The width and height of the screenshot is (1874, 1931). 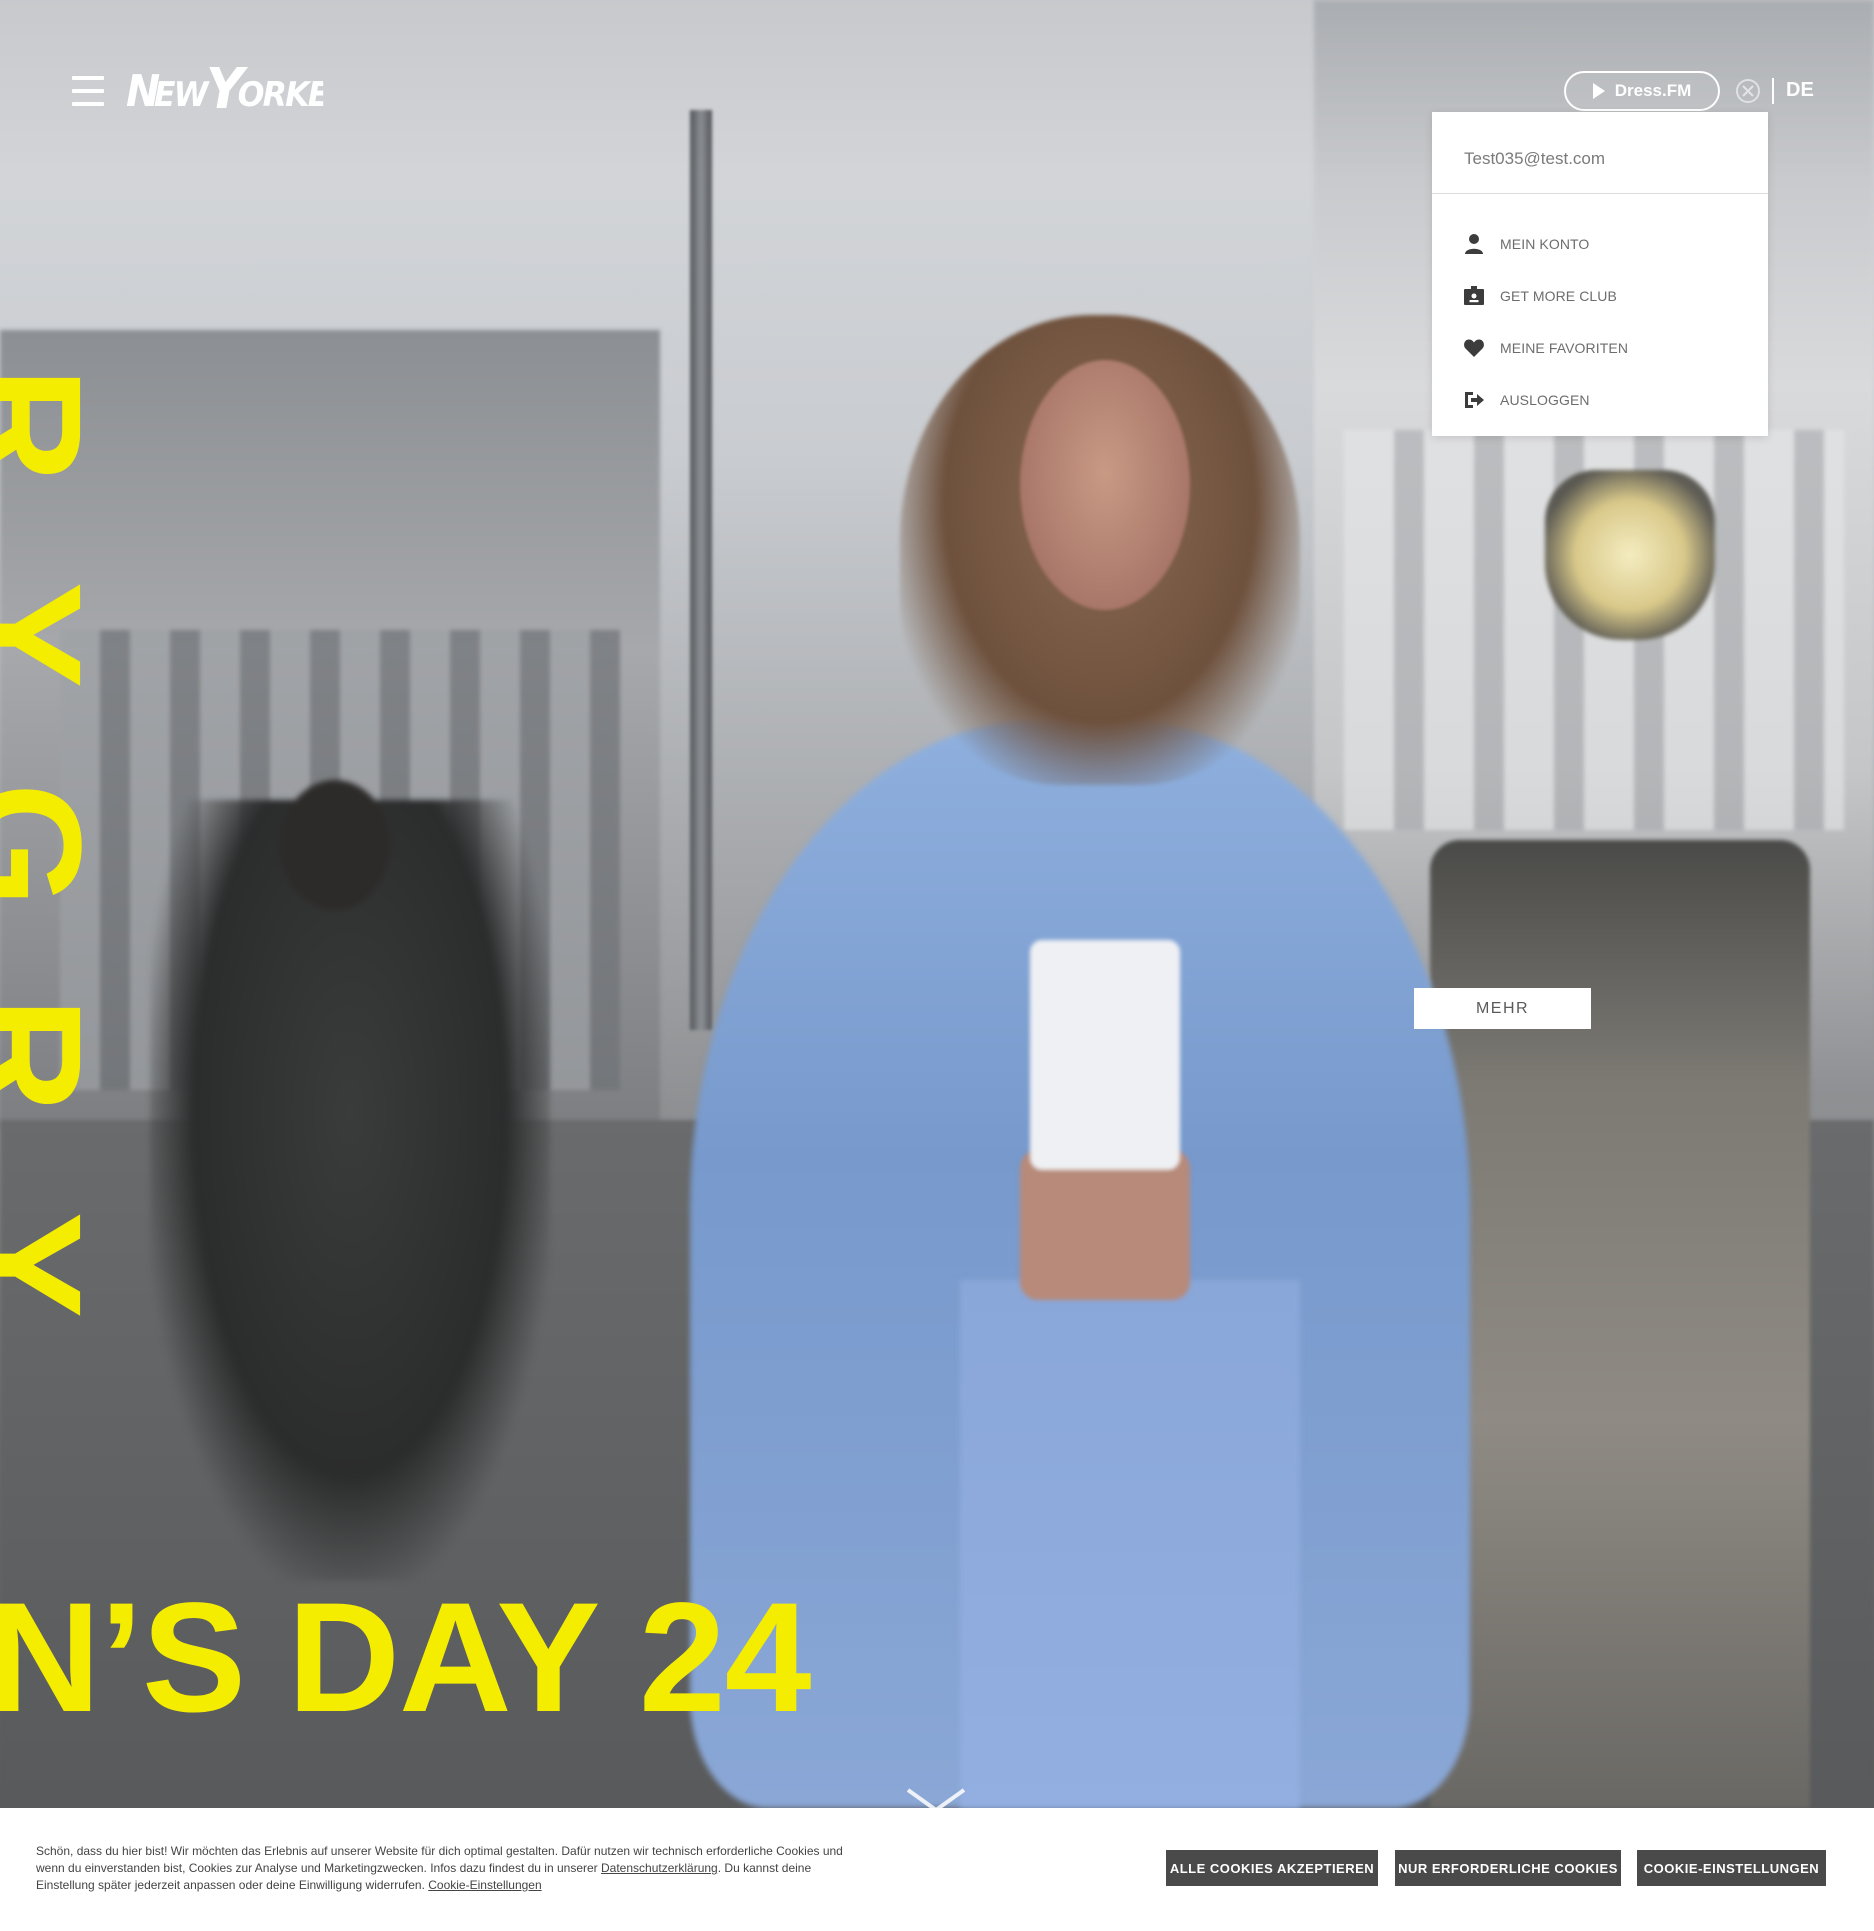 I want to click on cookie-settings-button: COOKIE-EINSTELLUNGEN, so click(x=1731, y=1868).